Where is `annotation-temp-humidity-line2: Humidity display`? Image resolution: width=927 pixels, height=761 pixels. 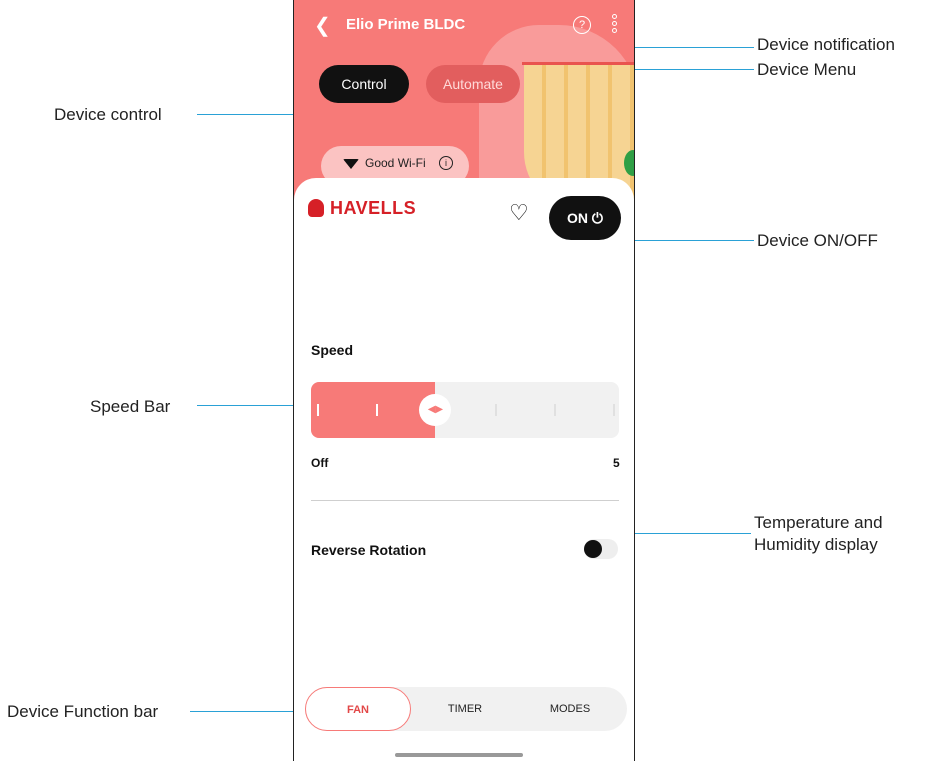 annotation-temp-humidity-line2: Humidity display is located at coordinates (816, 544).